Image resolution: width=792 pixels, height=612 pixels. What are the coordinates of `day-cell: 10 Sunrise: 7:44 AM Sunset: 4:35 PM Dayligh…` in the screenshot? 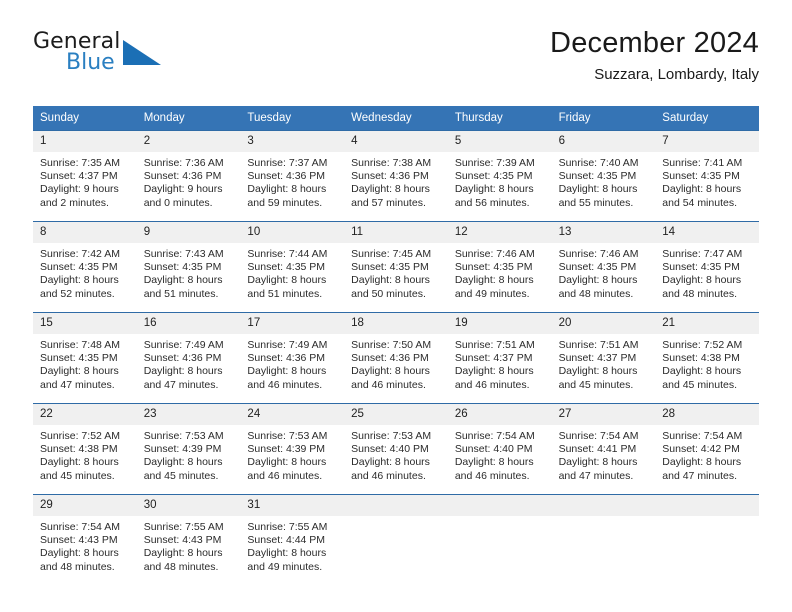 It's located at (292, 267).